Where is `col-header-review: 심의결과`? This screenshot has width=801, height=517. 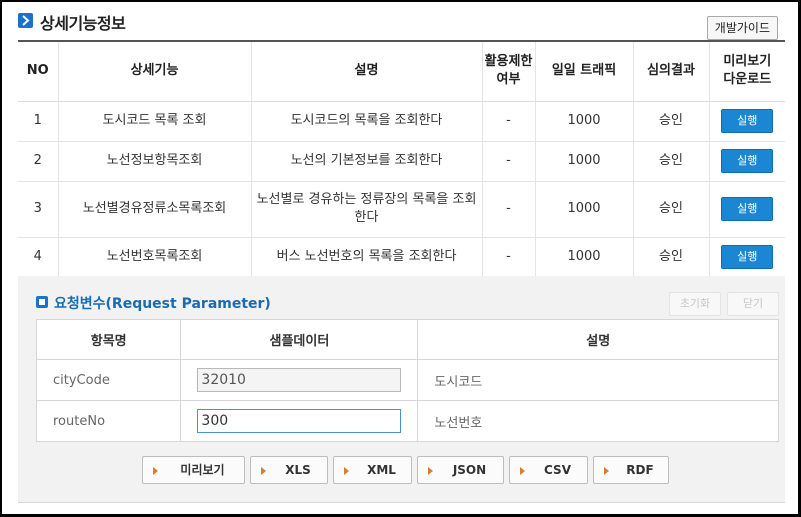
col-header-review: 심의결과 is located at coordinates (670, 71).